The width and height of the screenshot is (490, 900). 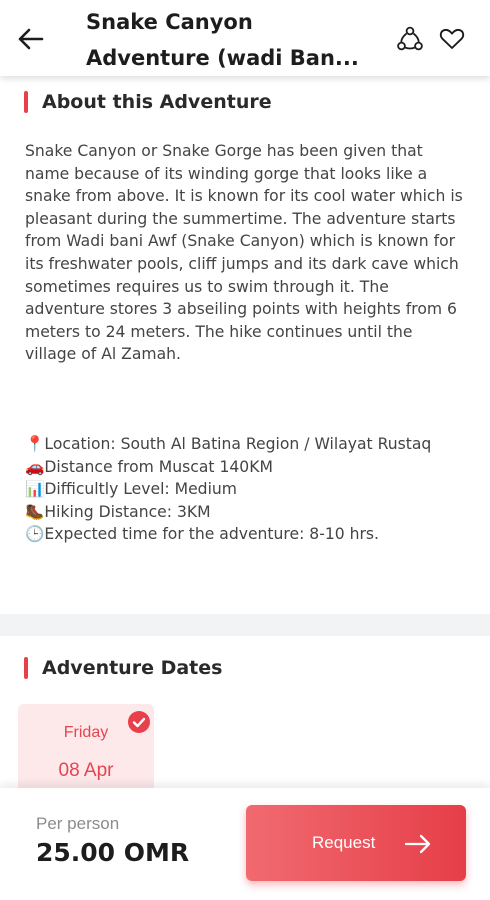 I want to click on detail-difficulty: 📊Difficultly Level: Medium, so click(x=131, y=489).